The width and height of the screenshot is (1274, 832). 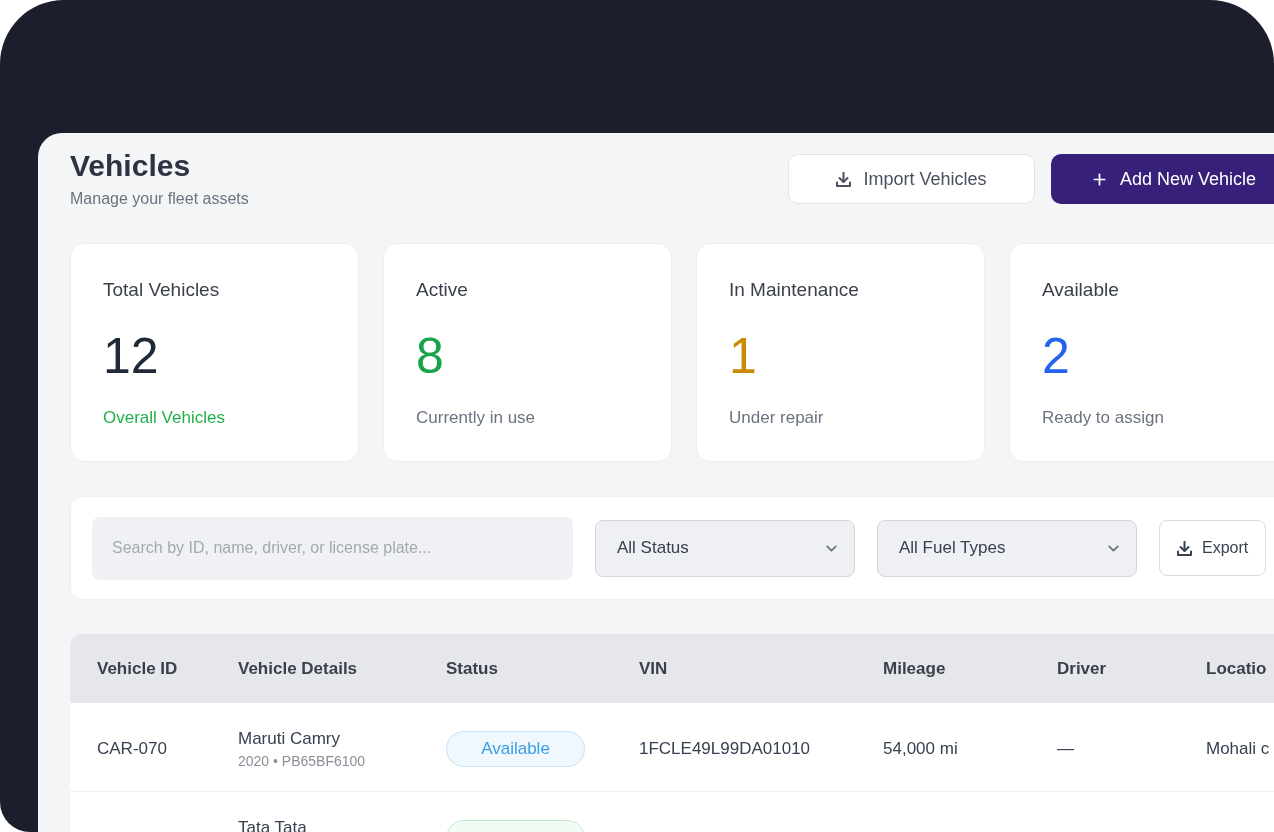 What do you see at coordinates (442, 290) in the screenshot?
I see `stat-title: Active` at bounding box center [442, 290].